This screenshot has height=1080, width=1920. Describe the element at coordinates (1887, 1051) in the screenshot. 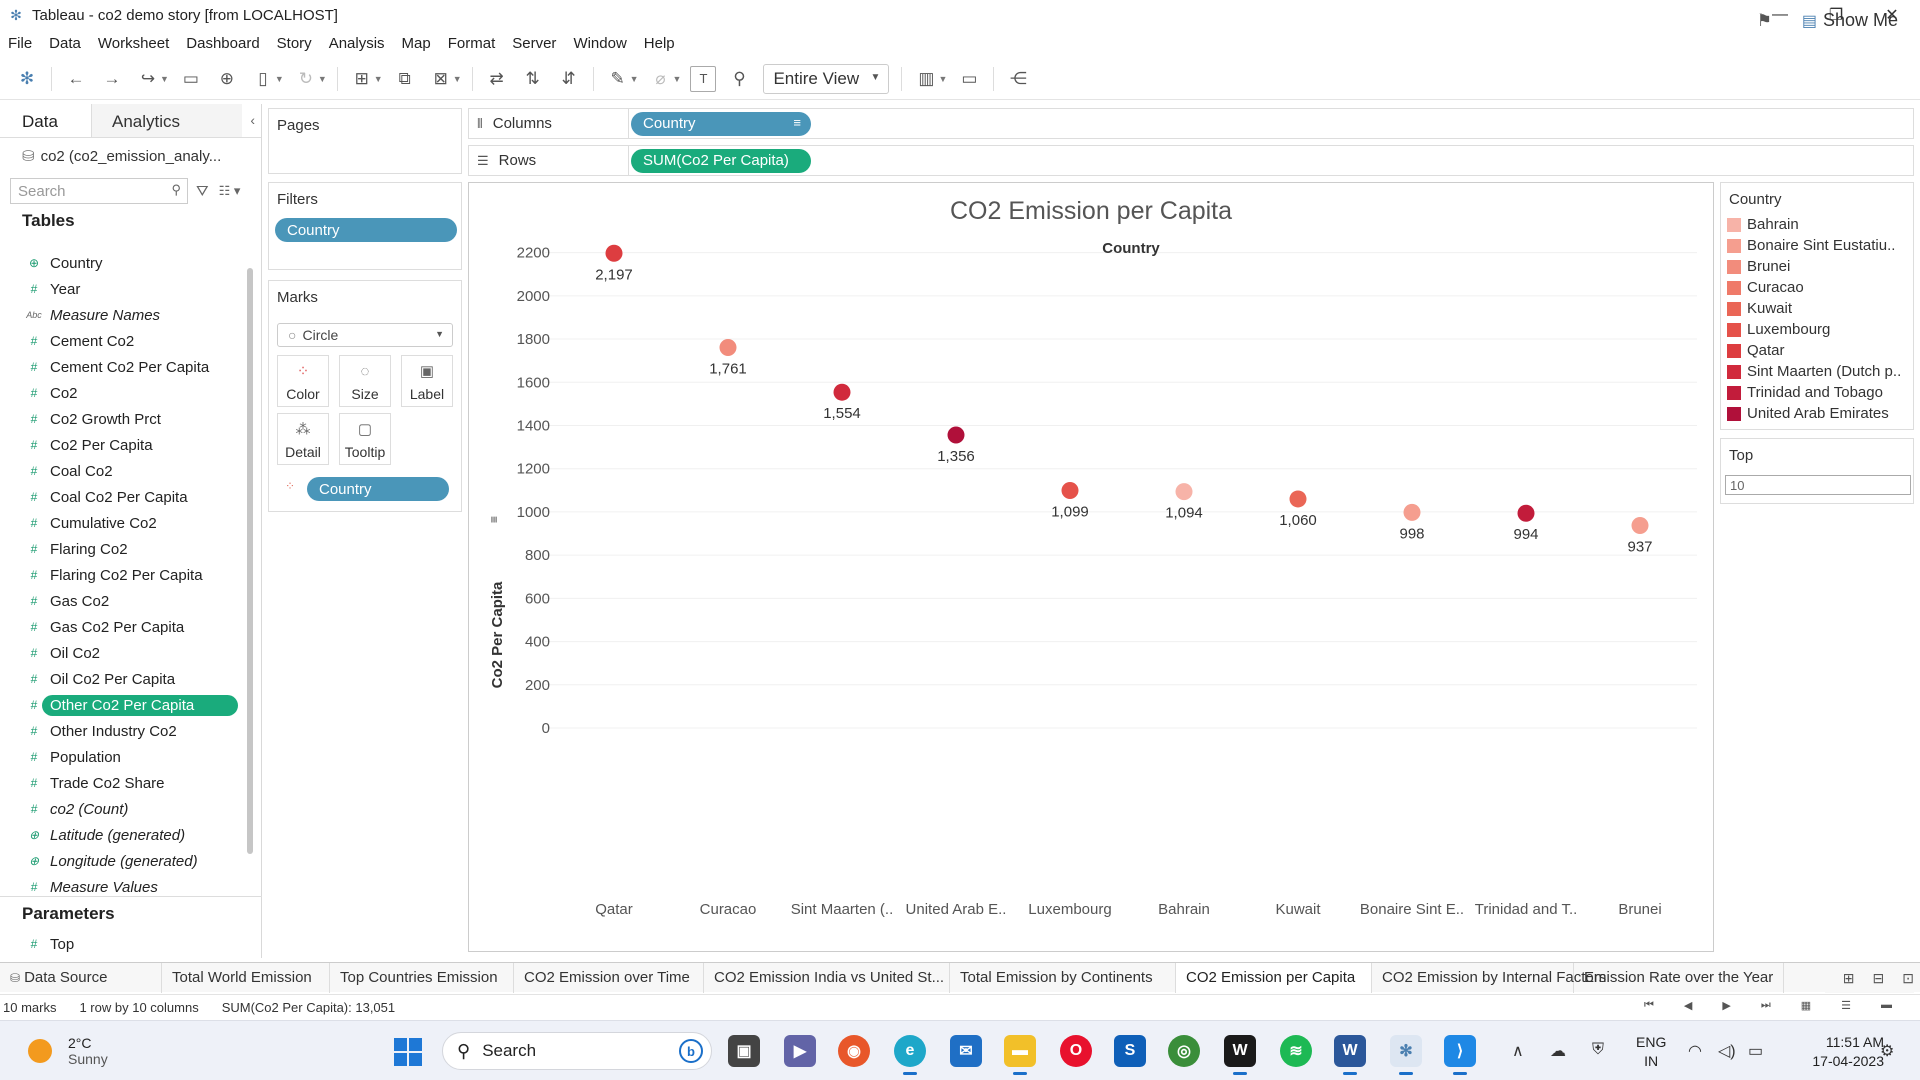

I see `notifications-icon: ⚙` at that location.